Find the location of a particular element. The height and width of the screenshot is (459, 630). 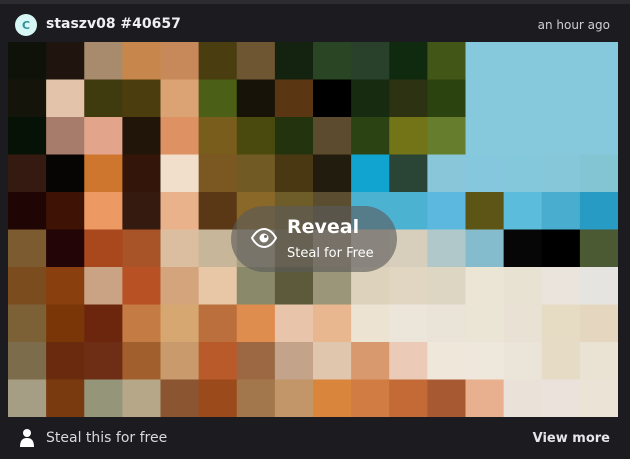

timestamp: an hour ago is located at coordinates (573, 25).